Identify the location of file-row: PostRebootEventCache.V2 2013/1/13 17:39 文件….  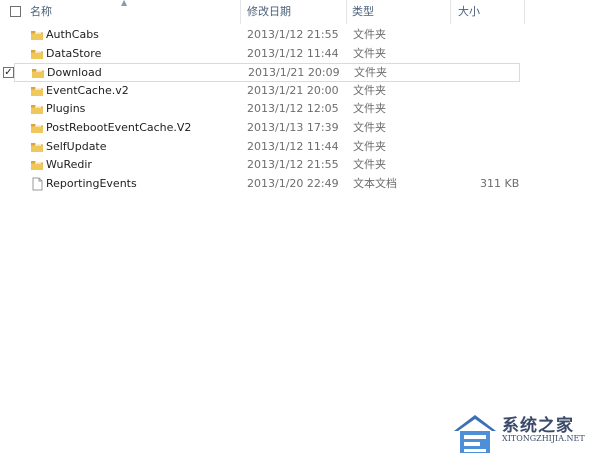
(300, 128).